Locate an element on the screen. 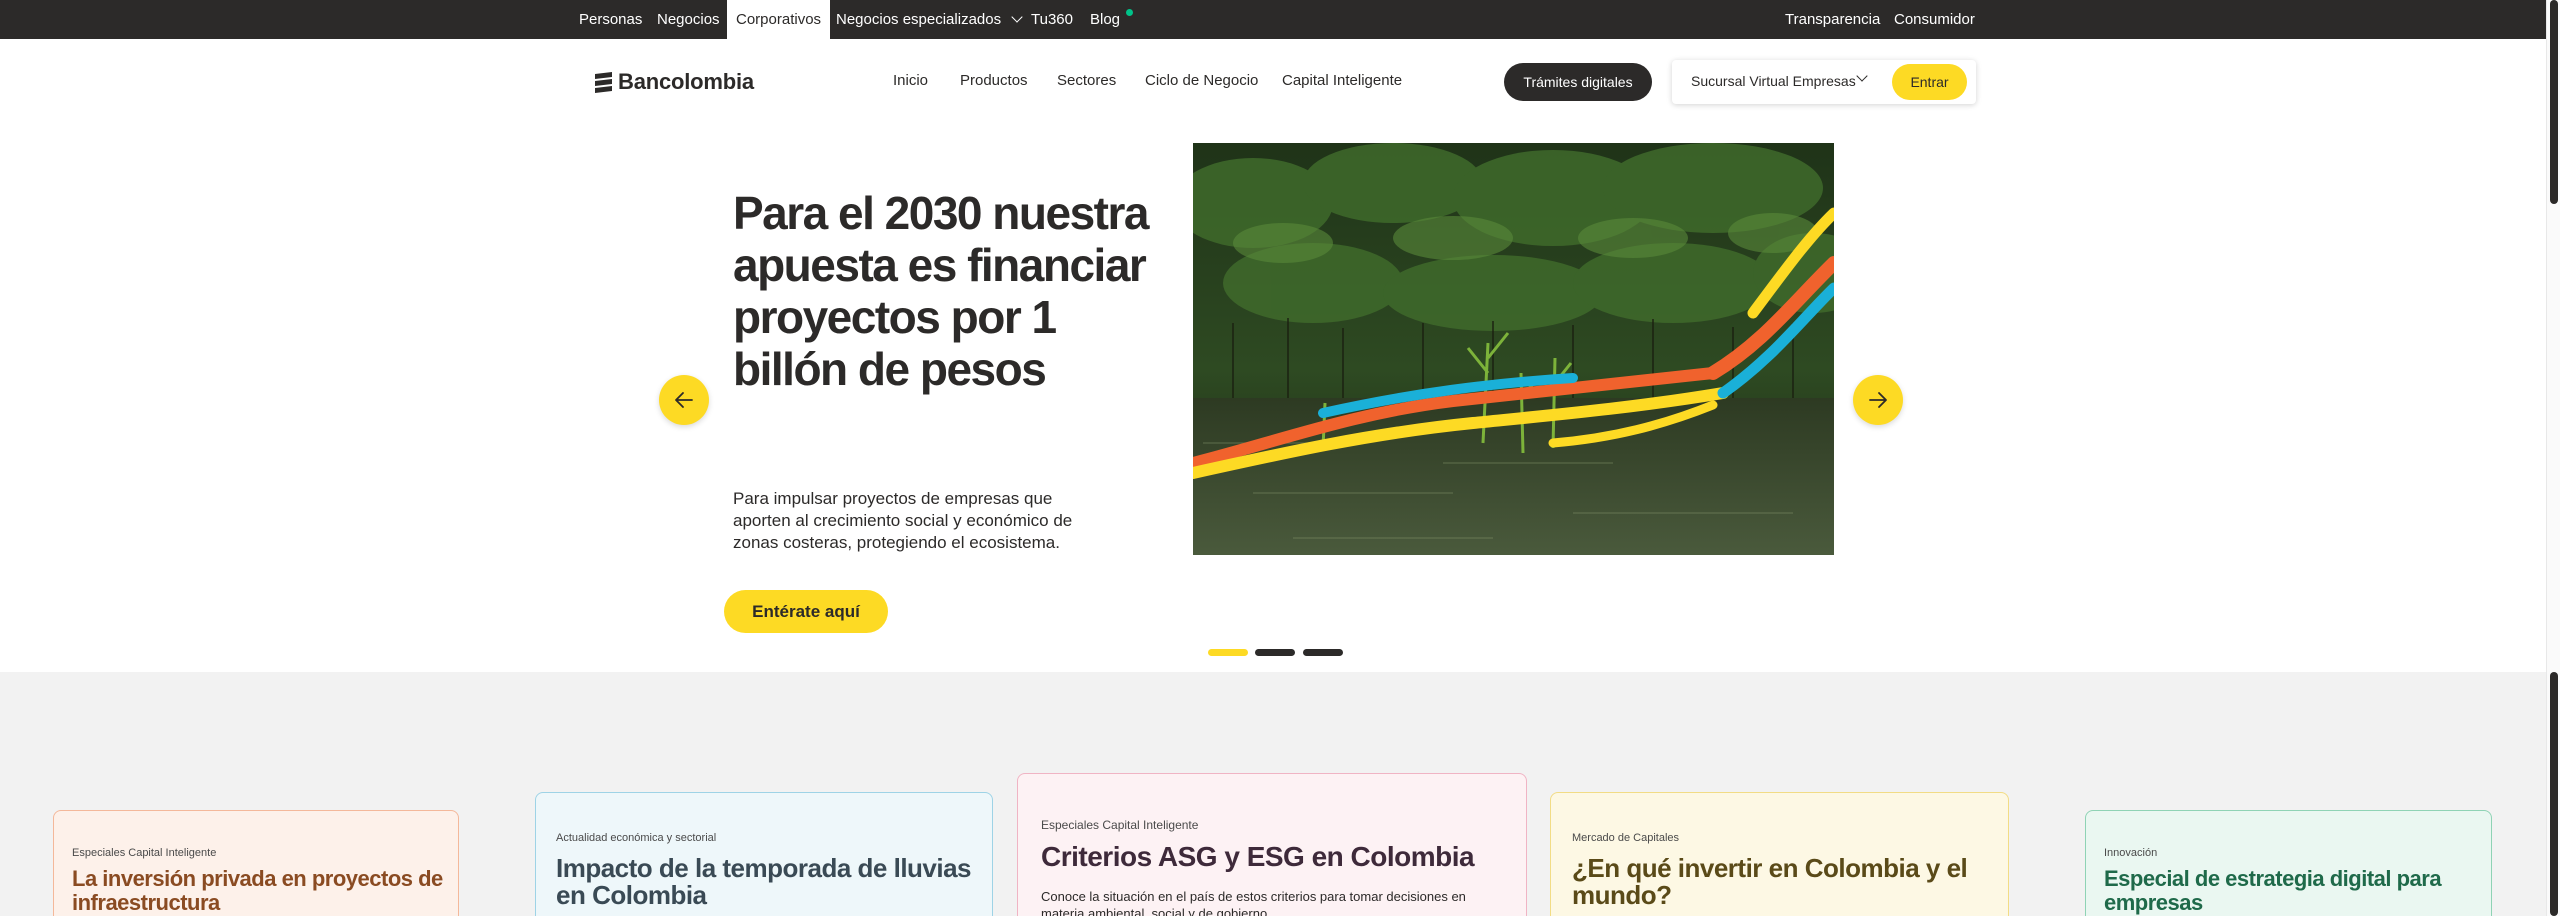 The image size is (2560, 916). enterate-aqui-button: Entérate aquí is located at coordinates (806, 611).